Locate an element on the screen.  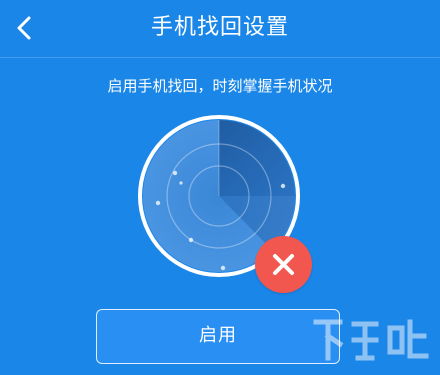
app-header: 手机找回设置 is located at coordinates (220, 27).